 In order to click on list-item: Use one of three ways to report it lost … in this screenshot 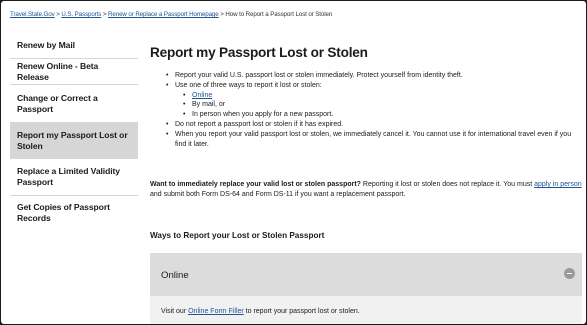, I will do `click(373, 86)`.